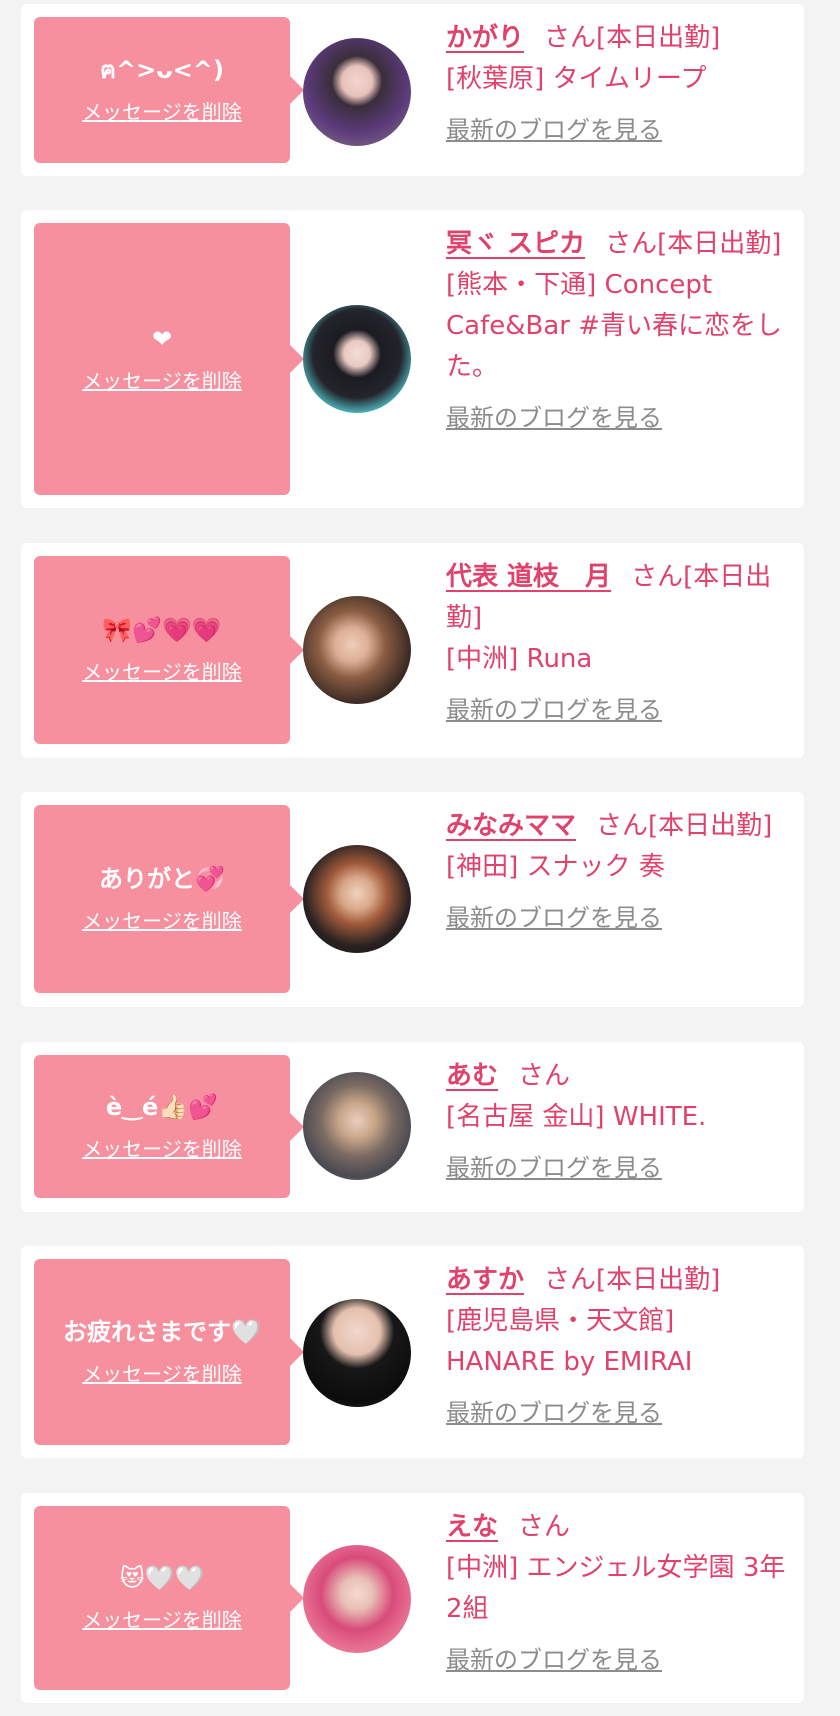  Describe the element at coordinates (485, 1280) in the screenshot. I see `cast-name-link: あすか` at that location.